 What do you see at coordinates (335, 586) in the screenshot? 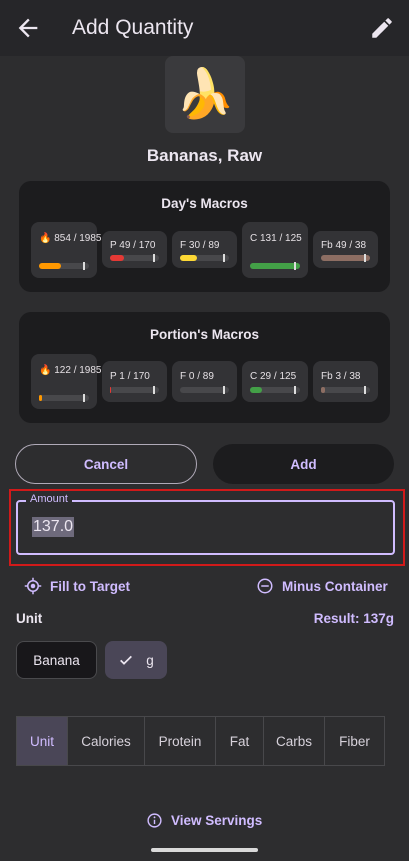
I see `minus-container-label: Minus Container` at bounding box center [335, 586].